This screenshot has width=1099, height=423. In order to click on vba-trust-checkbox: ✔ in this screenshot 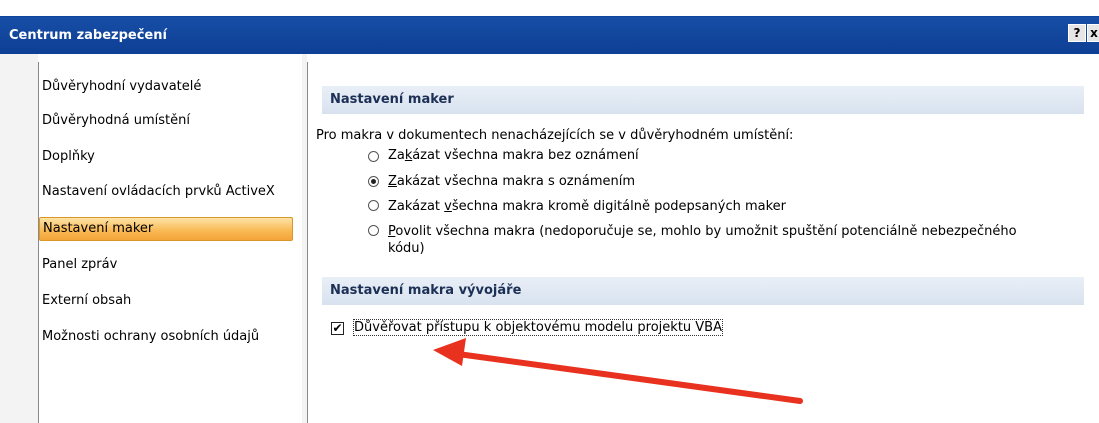, I will do `click(337, 328)`.